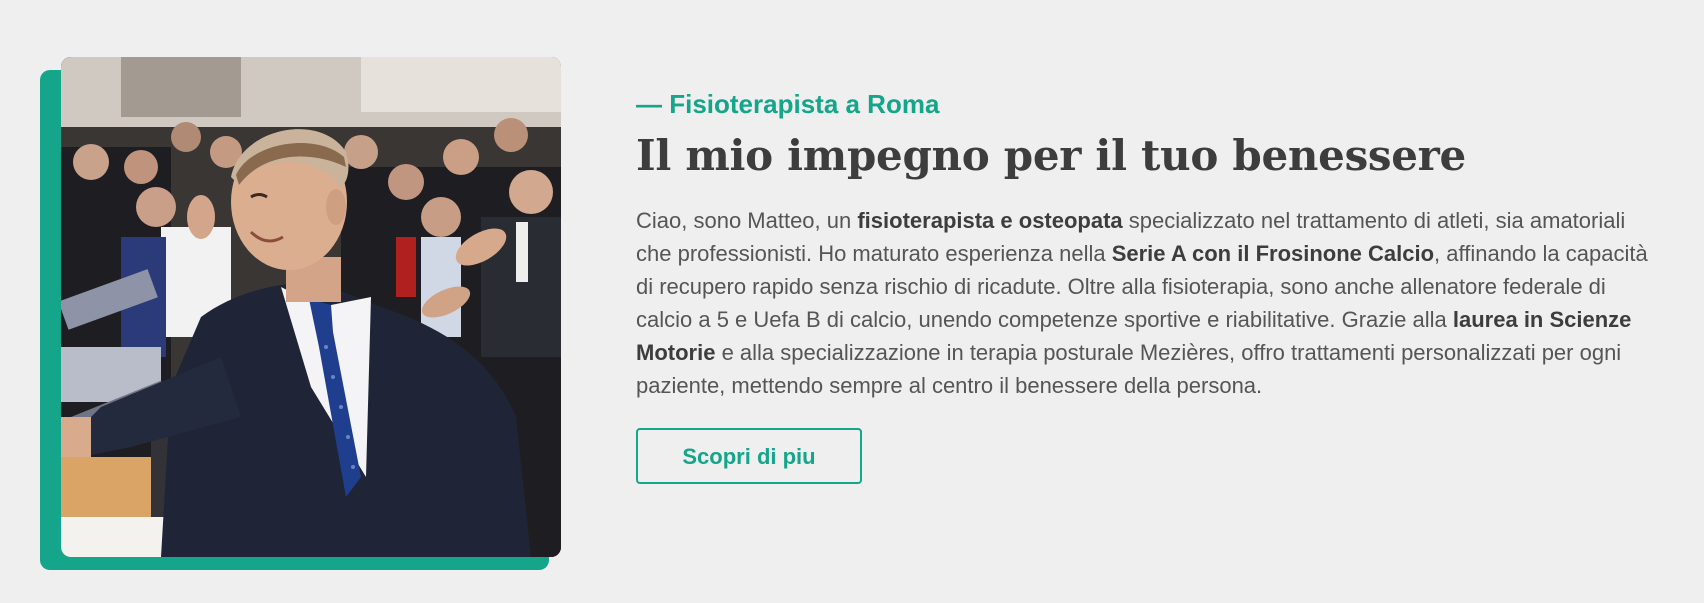 Image resolution: width=1704 pixels, height=603 pixels. Describe the element at coordinates (1273, 253) in the screenshot. I see `bio-highlight: Serie A con il Frosinone Calcio` at that location.